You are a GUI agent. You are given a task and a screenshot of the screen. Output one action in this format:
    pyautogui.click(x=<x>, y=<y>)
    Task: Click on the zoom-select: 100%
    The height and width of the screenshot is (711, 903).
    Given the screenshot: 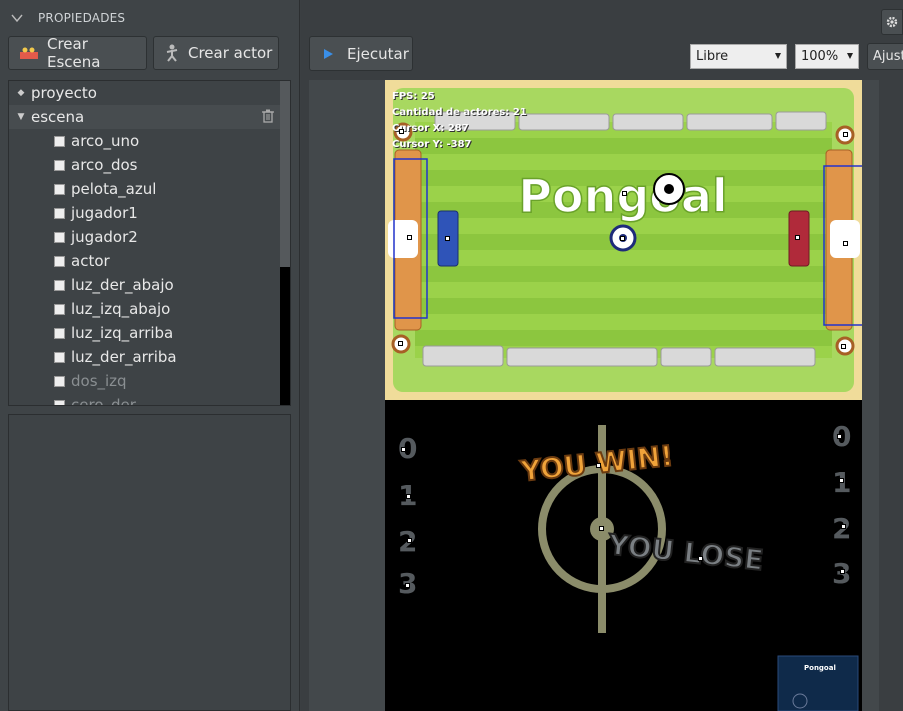 What is the action you would take?
    pyautogui.click(x=827, y=56)
    